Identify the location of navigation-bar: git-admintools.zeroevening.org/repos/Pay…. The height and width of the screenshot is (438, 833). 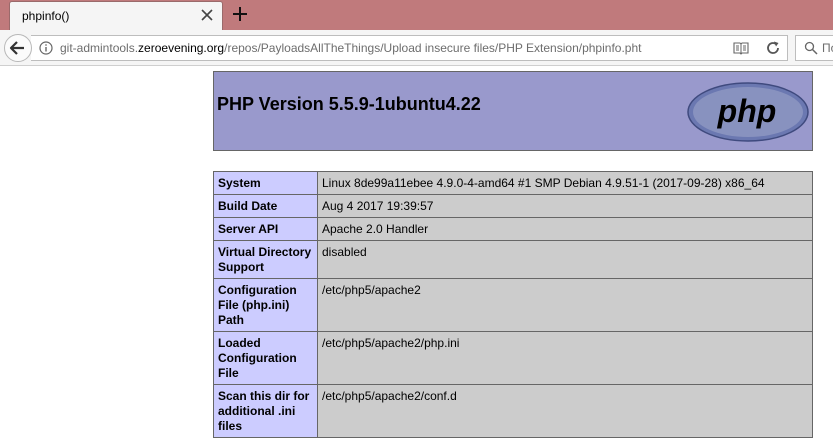
(416, 48).